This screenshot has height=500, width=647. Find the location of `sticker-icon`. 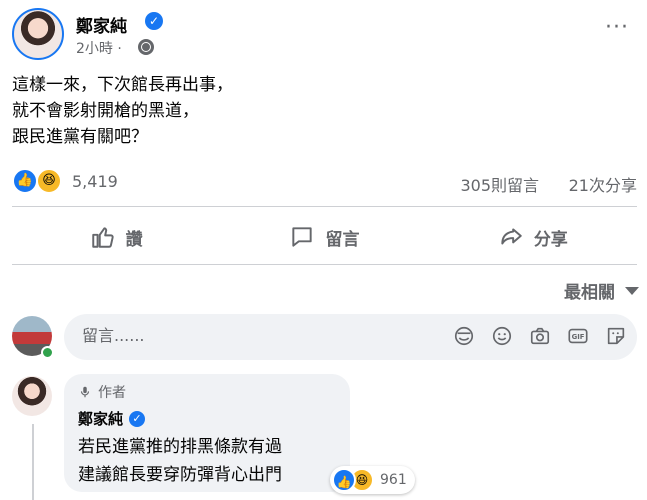

sticker-icon is located at coordinates (616, 336).